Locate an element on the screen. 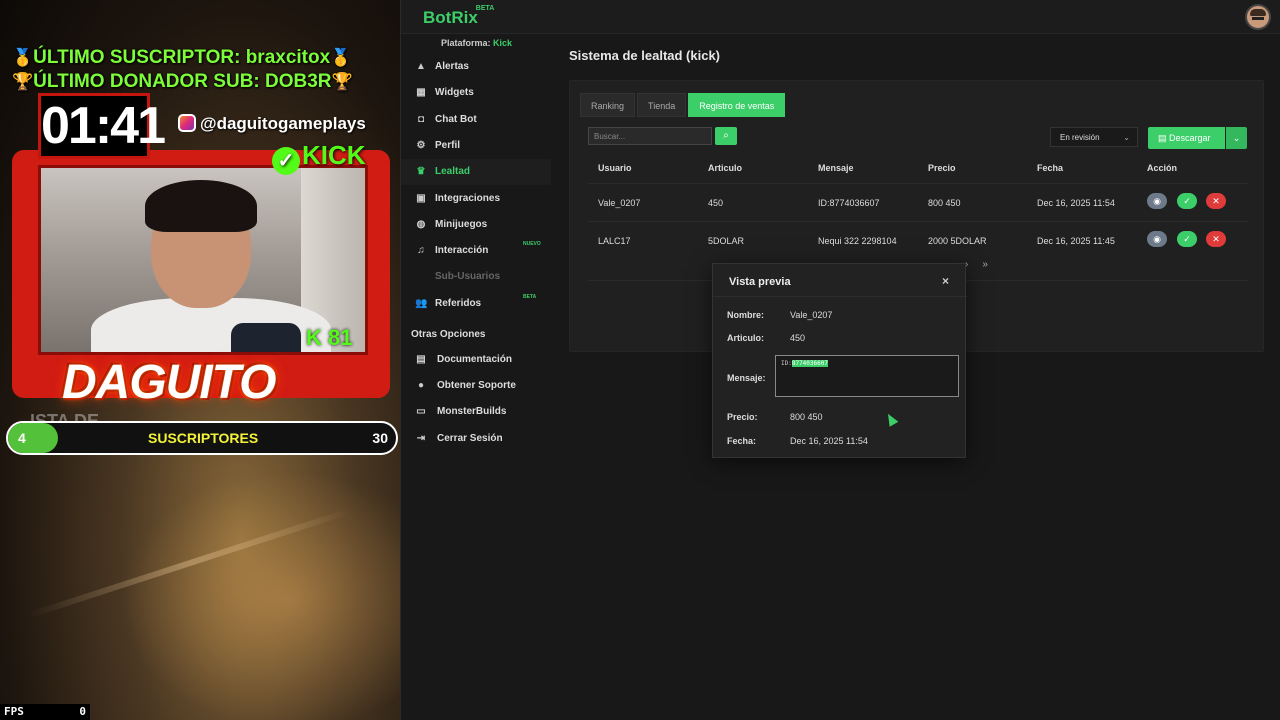 The width and height of the screenshot is (1280, 720). search-button: ⌕ is located at coordinates (726, 136).